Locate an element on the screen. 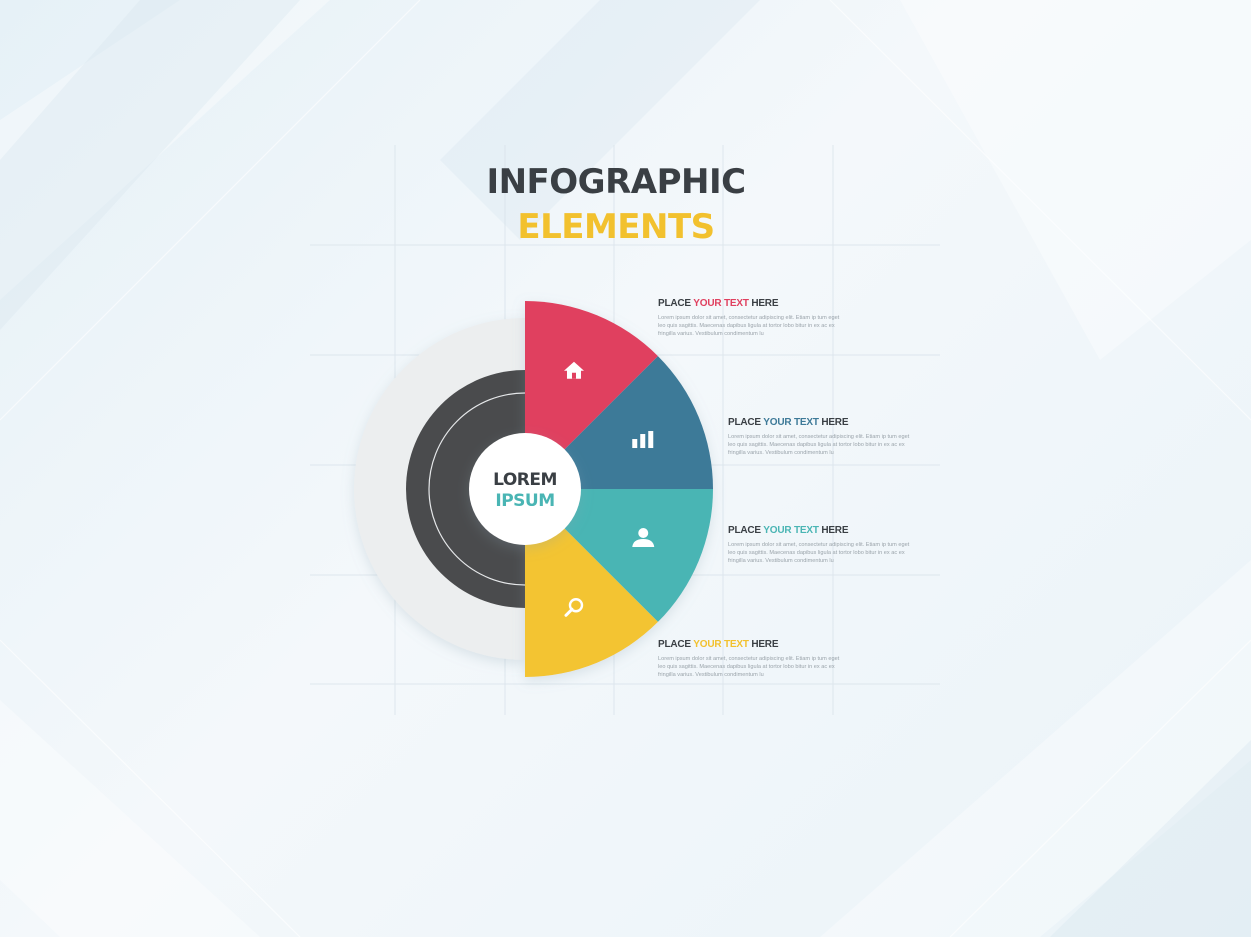  semicircle-diagram is located at coordinates (533, 489).